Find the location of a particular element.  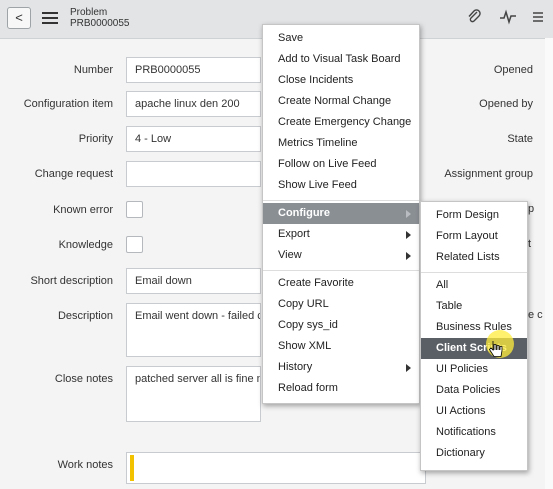

menu-item-save: Save is located at coordinates (341, 38).